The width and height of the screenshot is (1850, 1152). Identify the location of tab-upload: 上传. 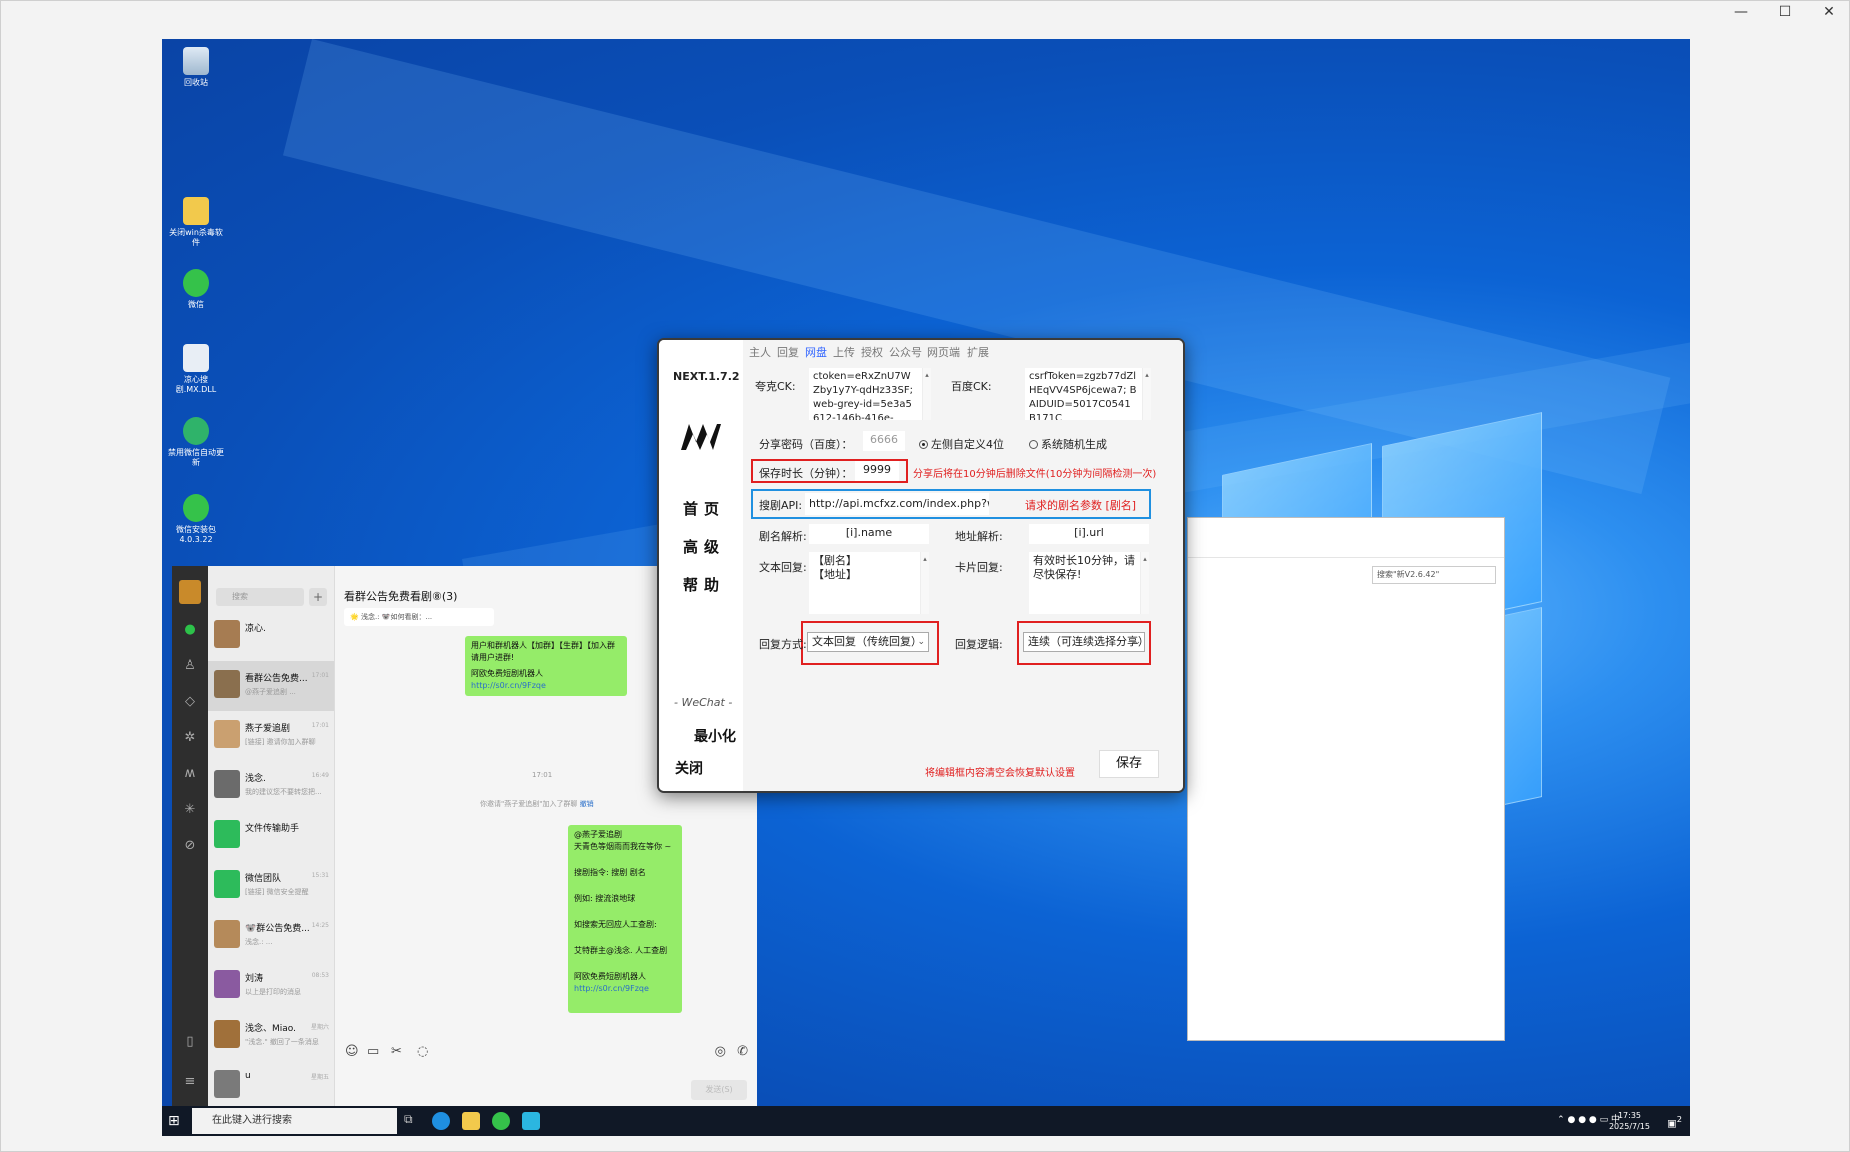
(844, 352).